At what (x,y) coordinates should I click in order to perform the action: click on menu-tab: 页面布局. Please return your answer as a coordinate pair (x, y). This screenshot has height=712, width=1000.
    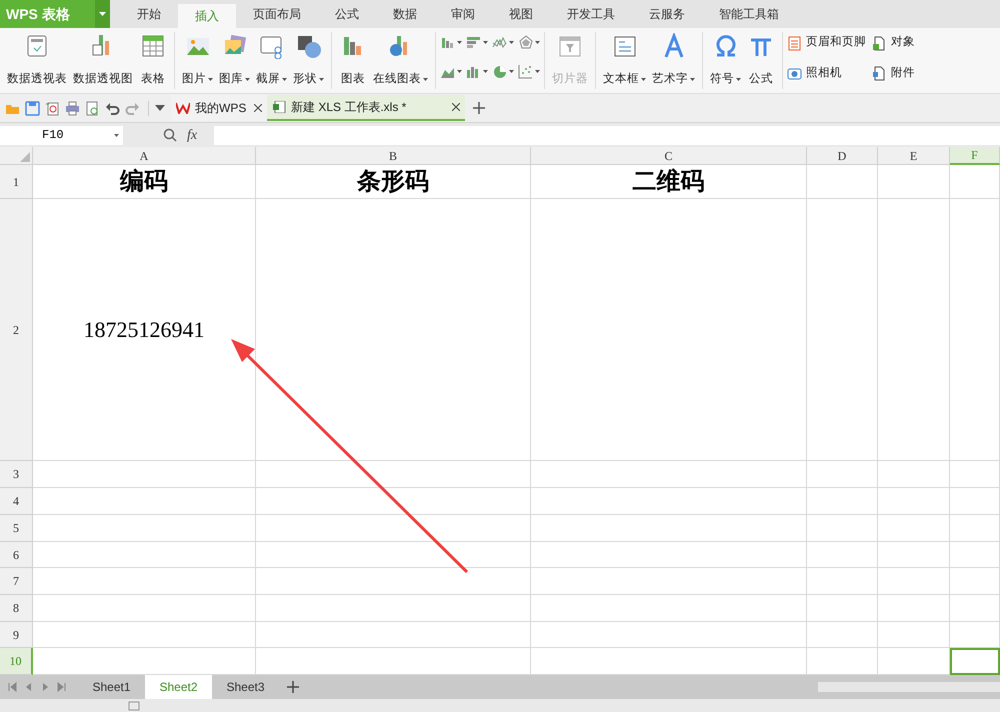
    Looking at the image, I should click on (277, 14).